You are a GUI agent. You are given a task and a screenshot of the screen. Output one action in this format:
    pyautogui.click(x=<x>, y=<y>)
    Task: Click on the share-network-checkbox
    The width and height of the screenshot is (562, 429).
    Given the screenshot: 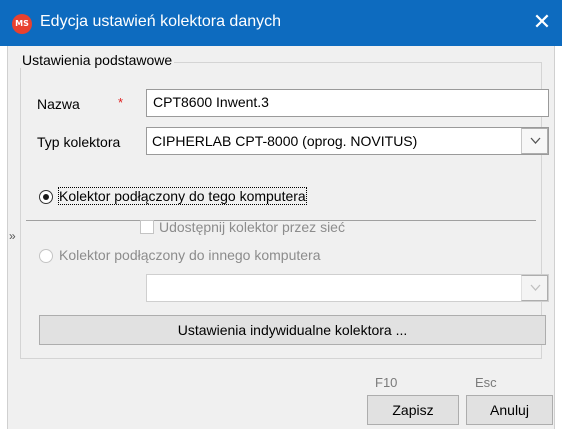 What is the action you would take?
    pyautogui.click(x=147, y=227)
    